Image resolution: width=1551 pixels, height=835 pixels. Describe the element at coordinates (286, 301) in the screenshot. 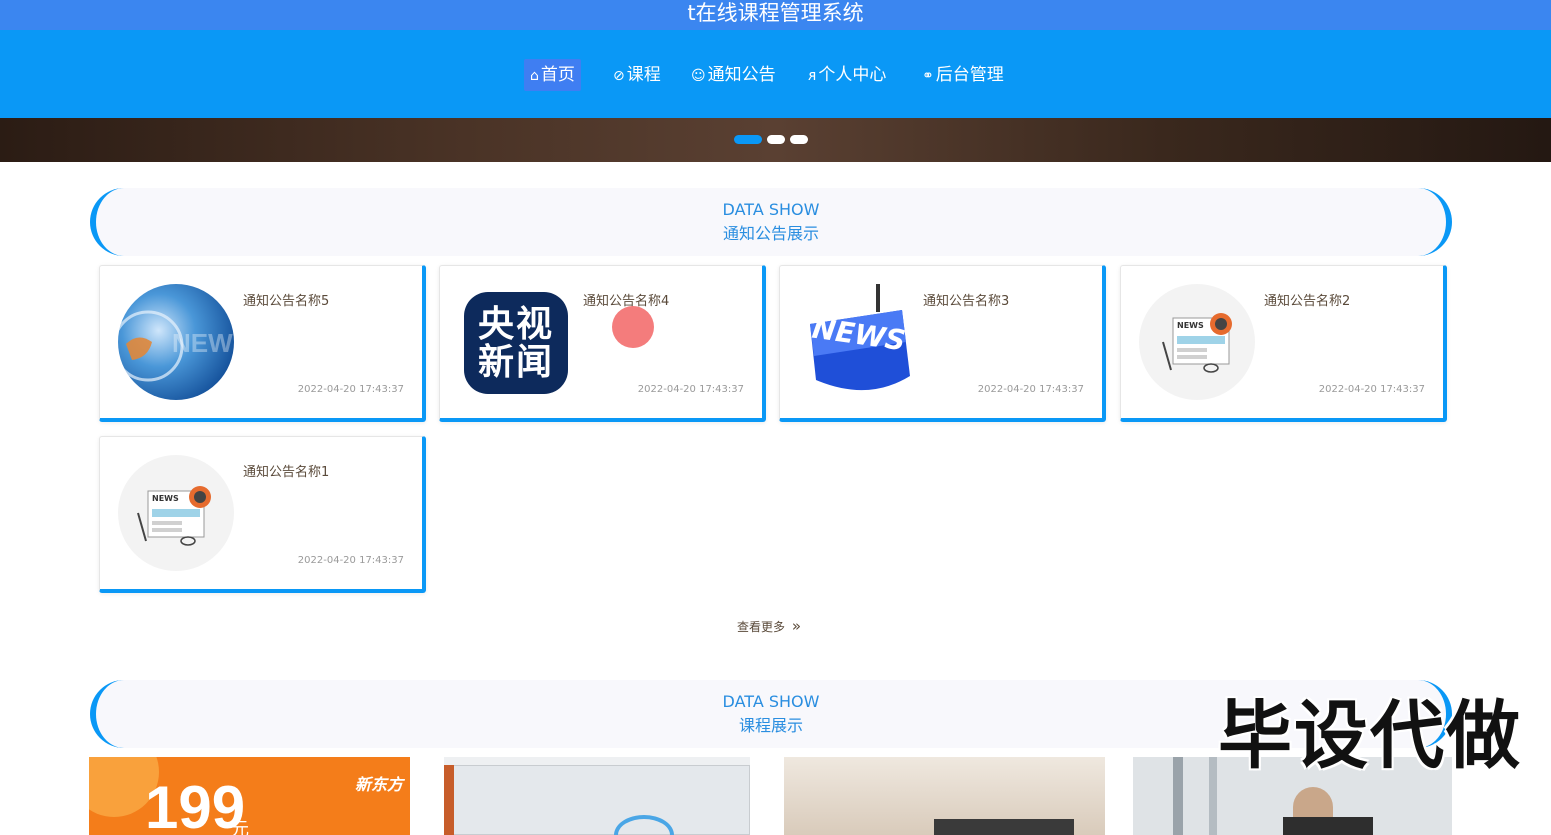

I see `notice-title: 通知公告名称5` at that location.